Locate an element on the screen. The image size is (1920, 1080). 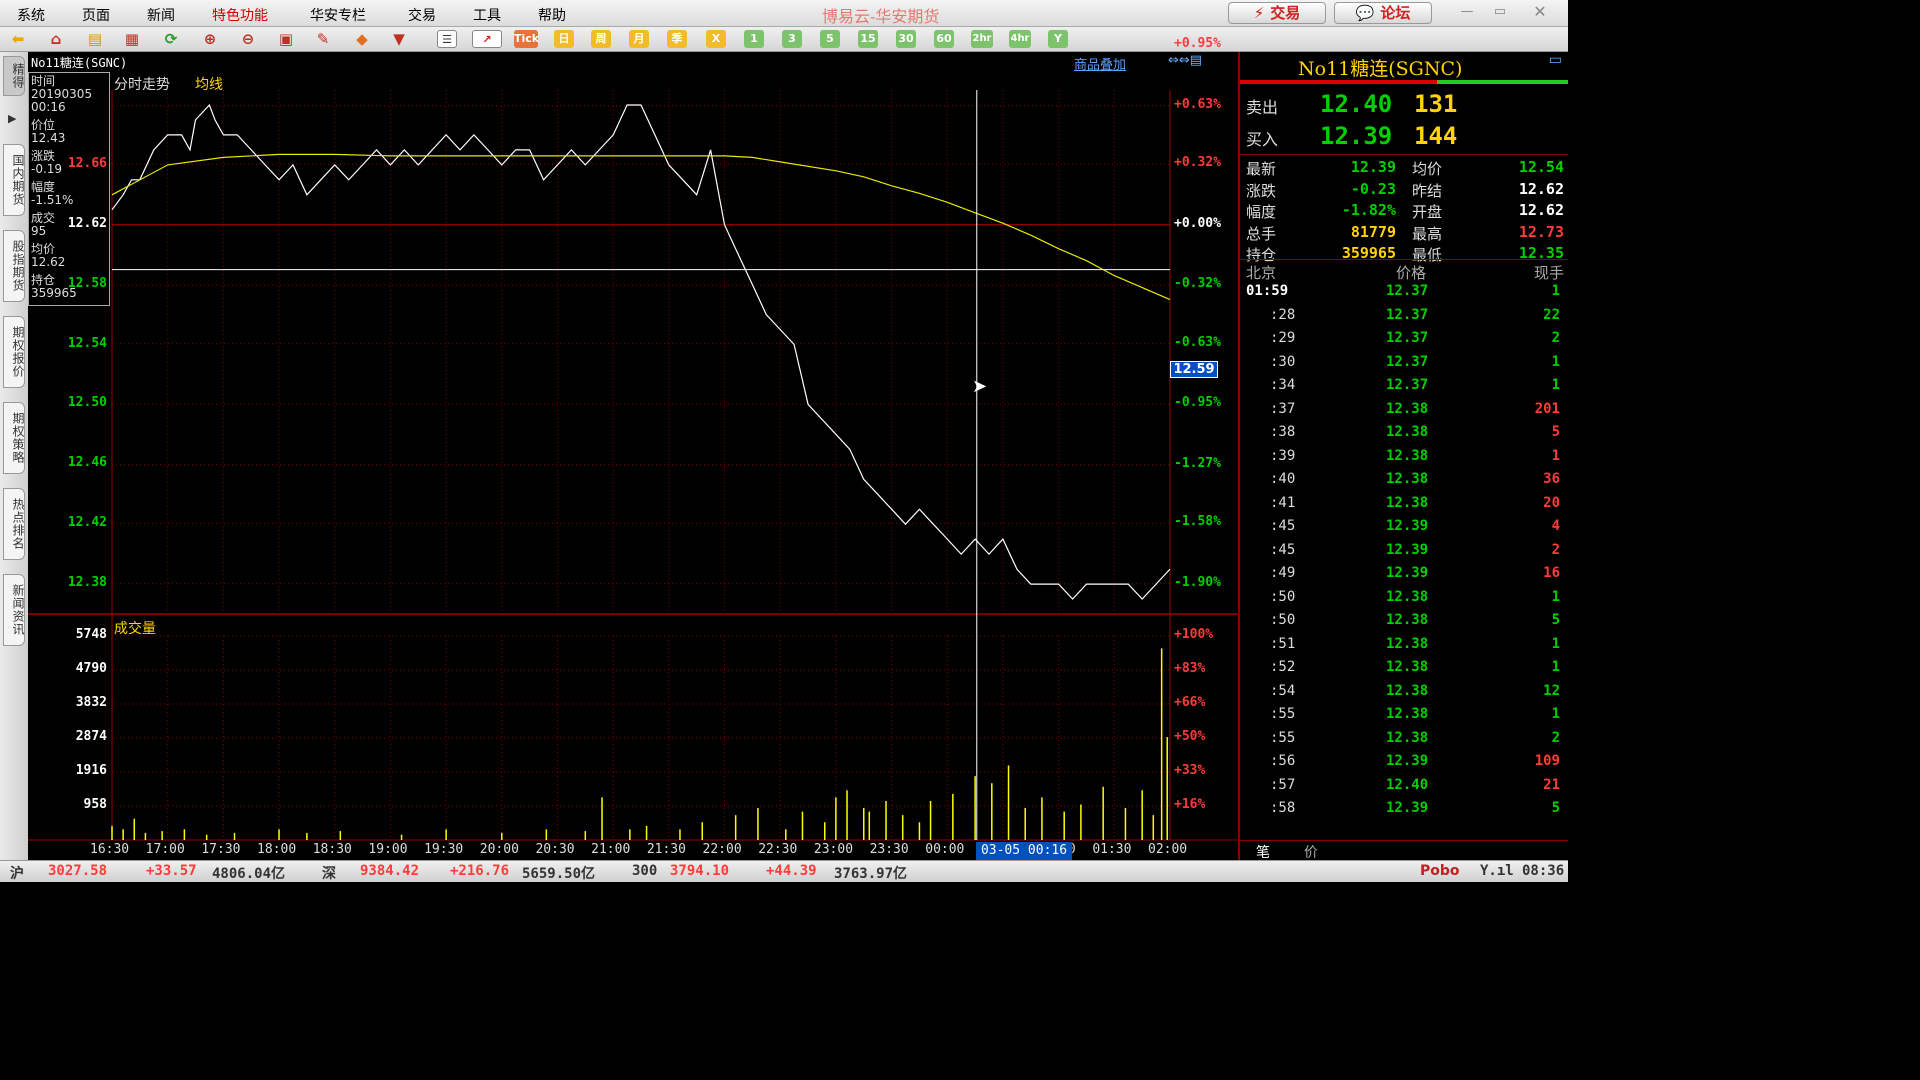
forum-button: 💬 论坛 is located at coordinates (1383, 13).